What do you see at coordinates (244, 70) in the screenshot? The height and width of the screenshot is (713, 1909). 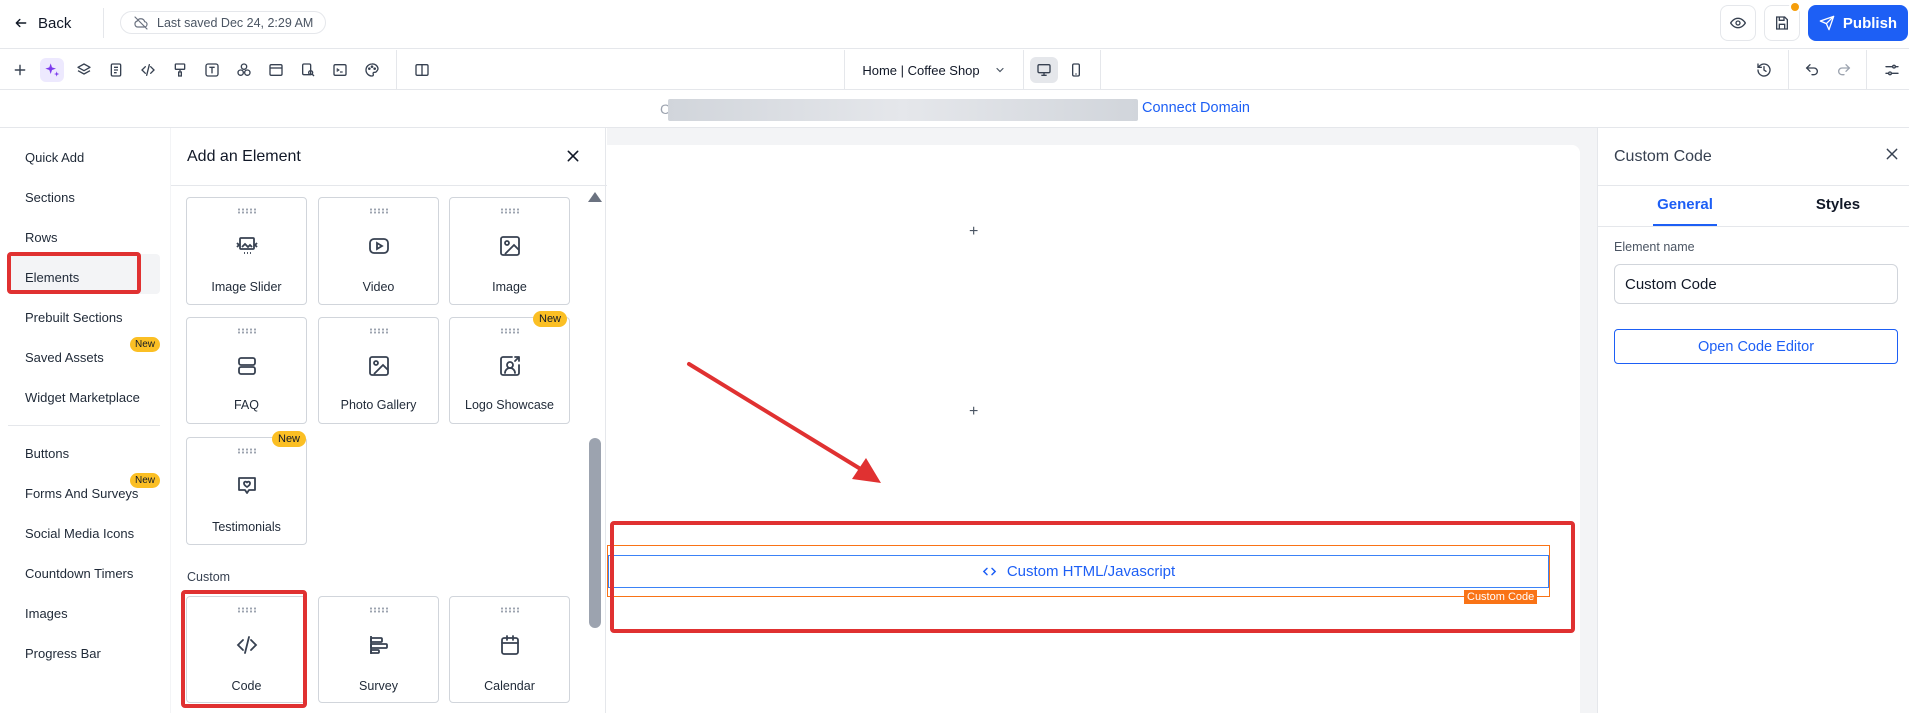 I see `apps-icon` at bounding box center [244, 70].